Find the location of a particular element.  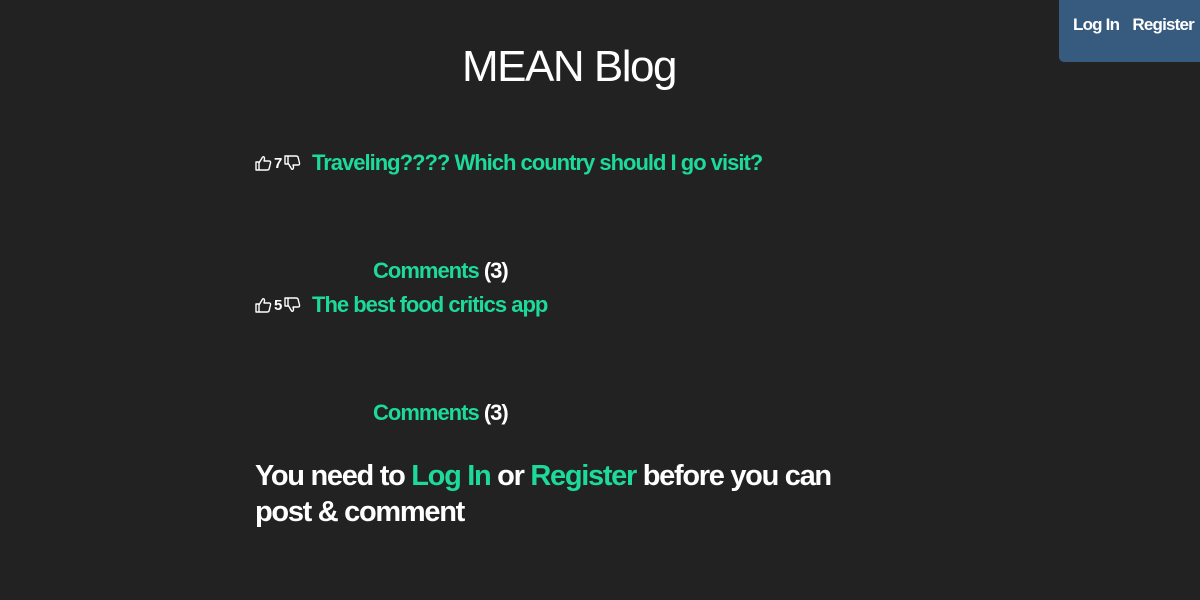

post-item: 5 The best food critics app is located at coordinates (401, 305).